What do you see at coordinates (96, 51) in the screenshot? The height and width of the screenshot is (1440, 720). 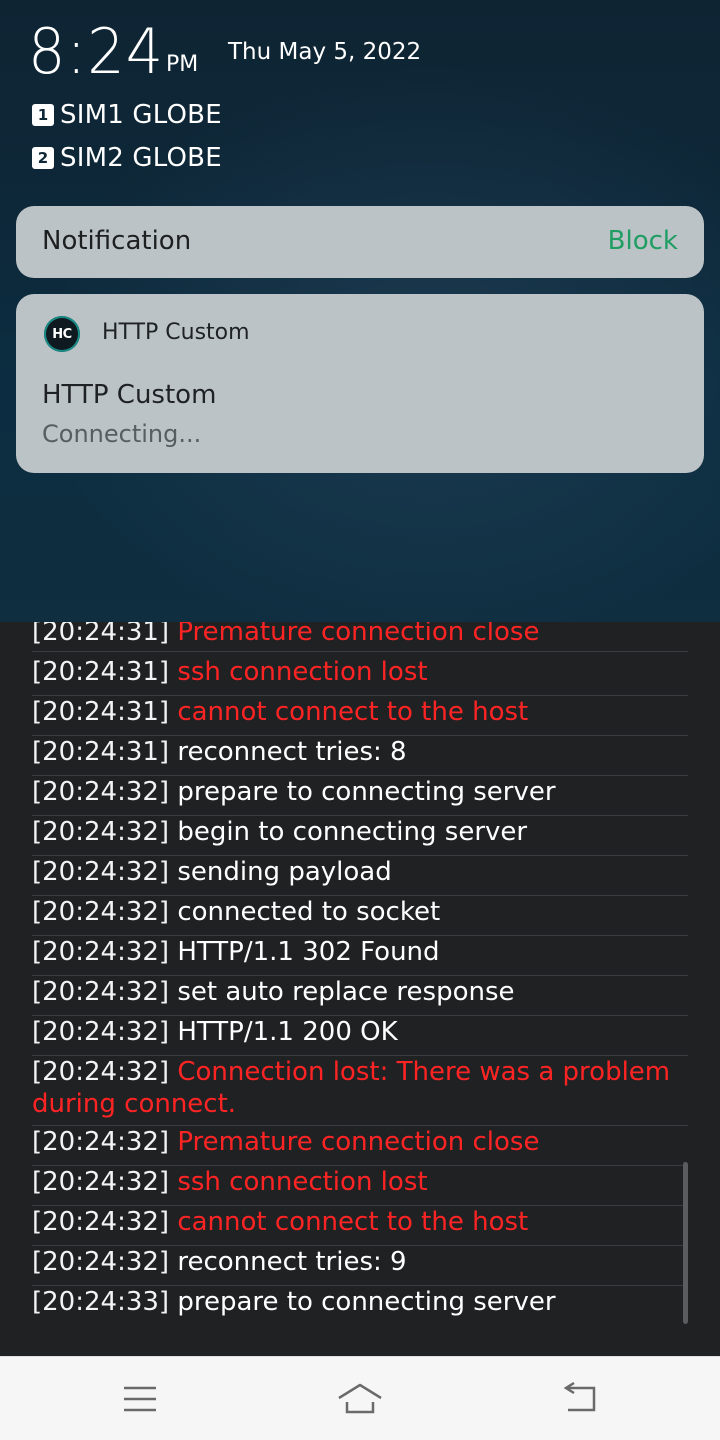 I see `clock-time: 8:24` at bounding box center [96, 51].